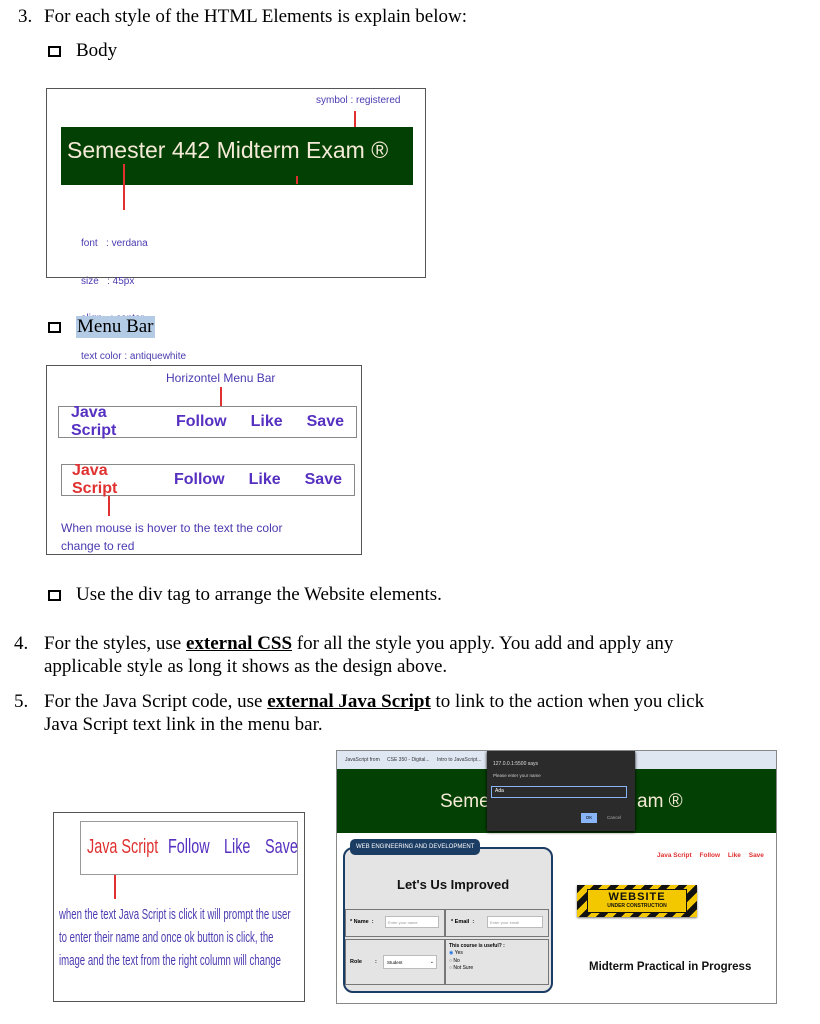 The image size is (820, 1024). Describe the element at coordinates (281, 847) in the screenshot. I see `demo-item-save: Save` at that location.